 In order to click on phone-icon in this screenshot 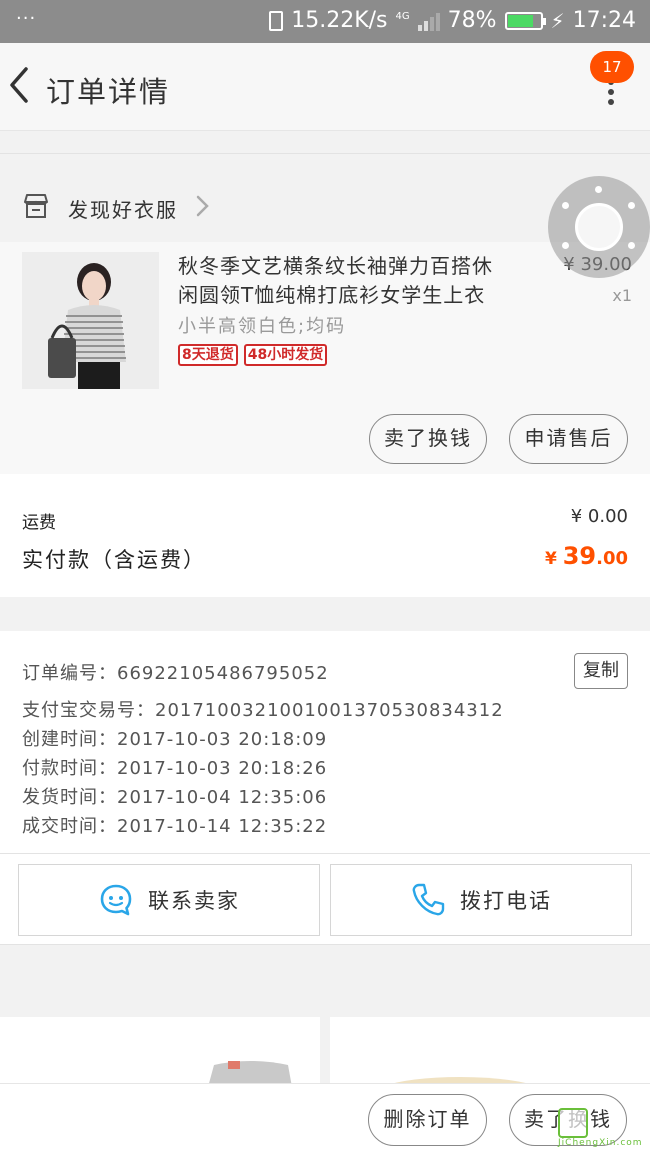, I will do `click(428, 899)`.